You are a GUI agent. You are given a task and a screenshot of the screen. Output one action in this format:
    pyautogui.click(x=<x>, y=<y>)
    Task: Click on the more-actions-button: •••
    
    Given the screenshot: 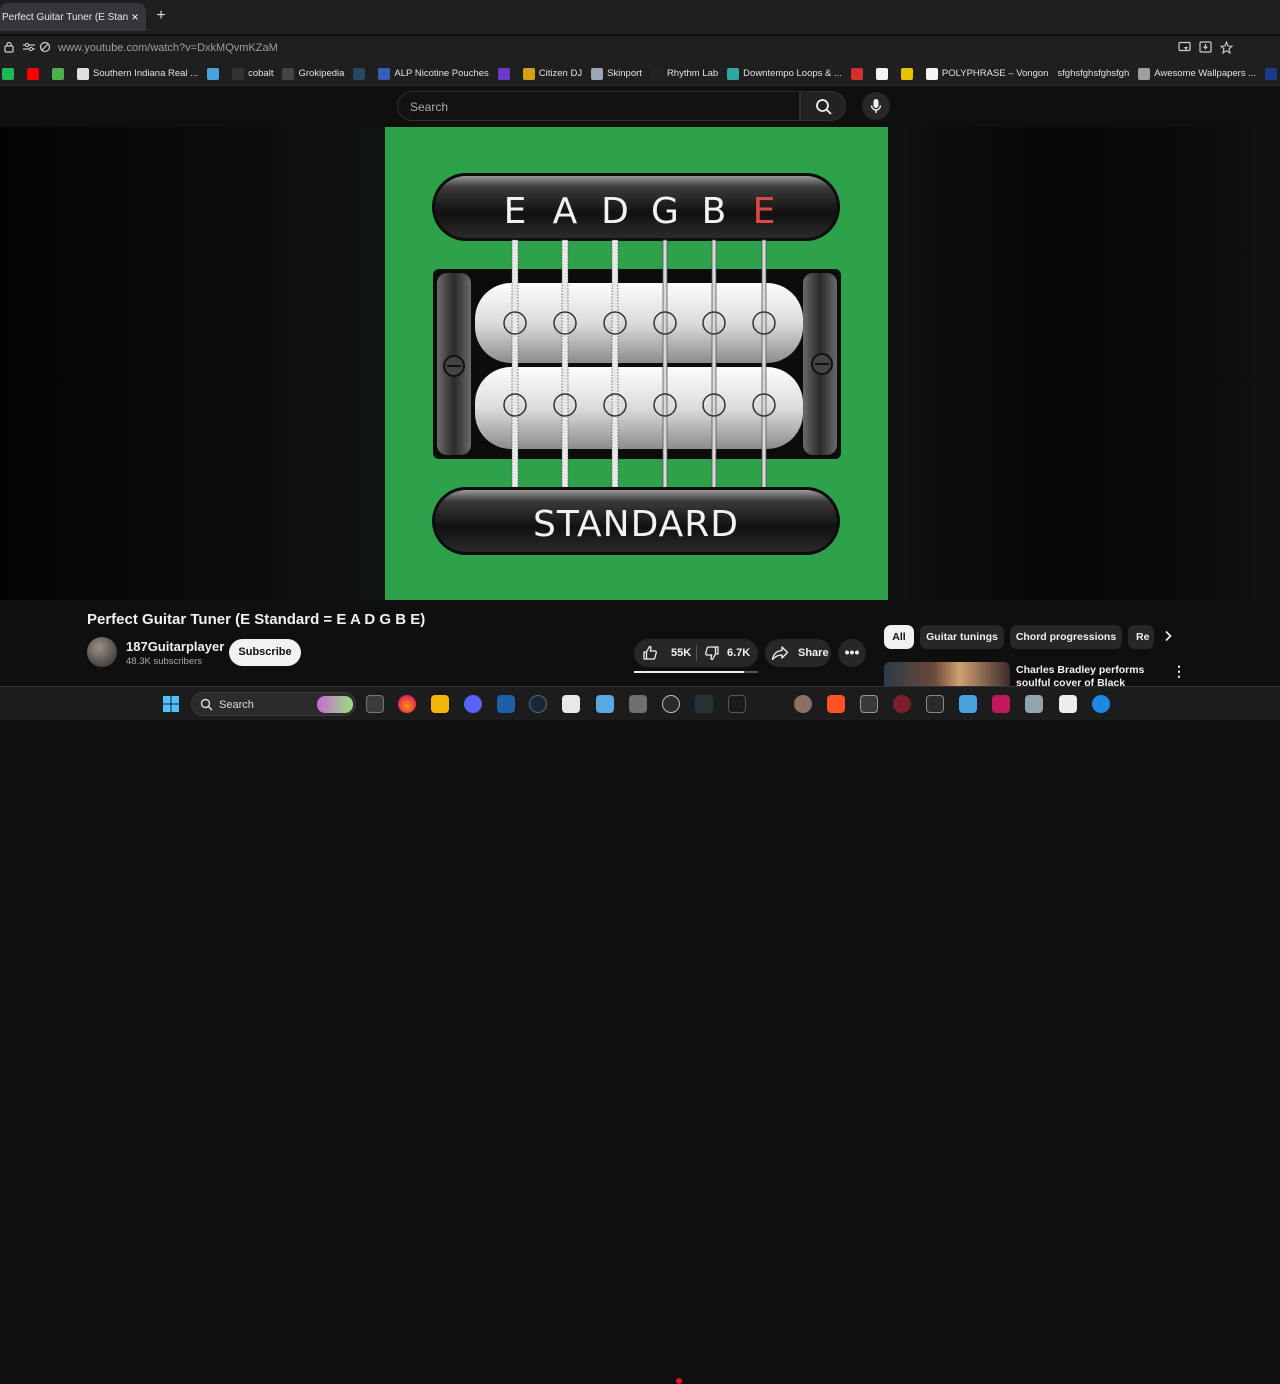 What is the action you would take?
    pyautogui.click(x=852, y=653)
    